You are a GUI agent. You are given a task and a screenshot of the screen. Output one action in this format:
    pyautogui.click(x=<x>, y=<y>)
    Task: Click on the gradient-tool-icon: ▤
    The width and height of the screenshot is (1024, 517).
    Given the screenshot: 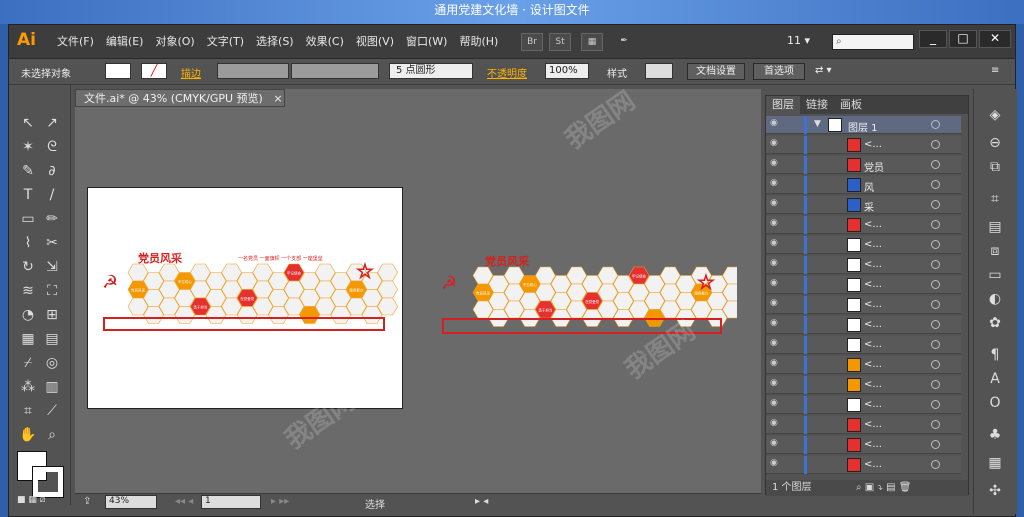 What is the action you would take?
    pyautogui.click(x=52, y=339)
    